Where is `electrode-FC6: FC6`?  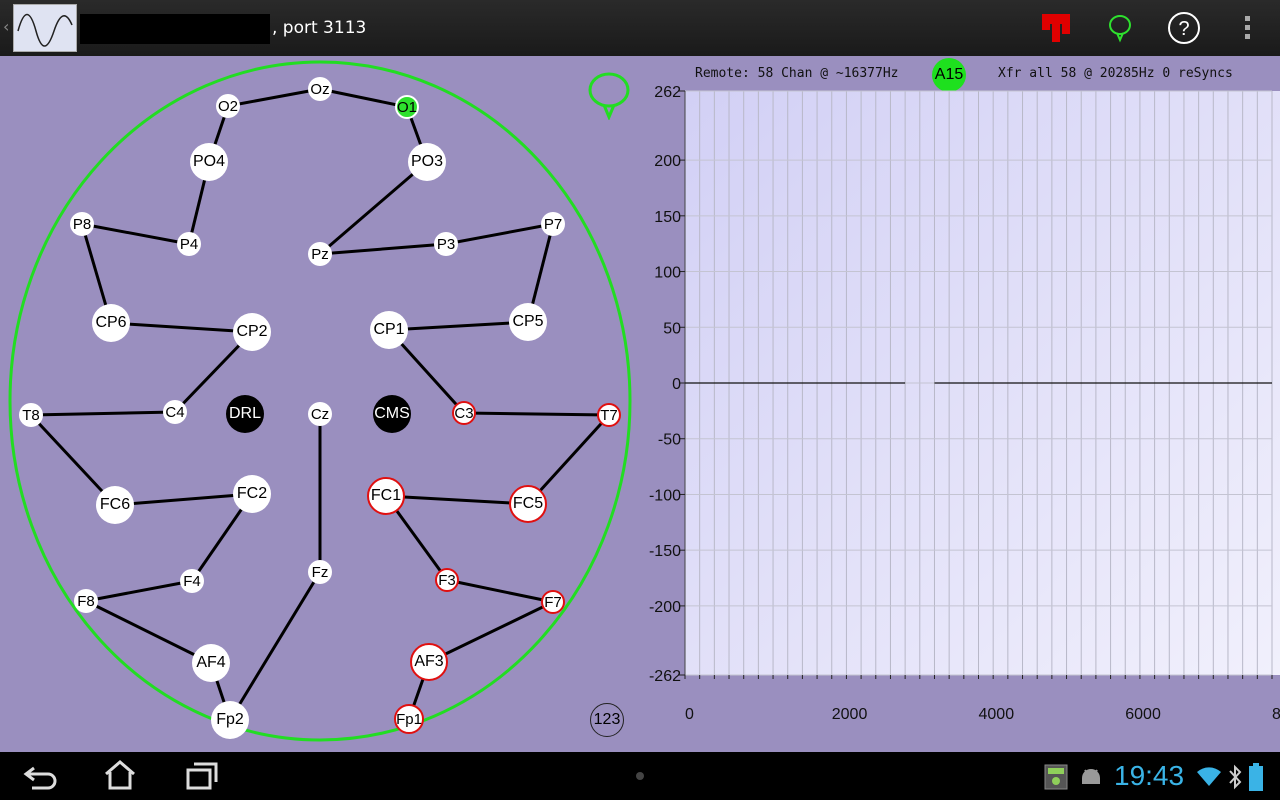 electrode-FC6: FC6 is located at coordinates (115, 505).